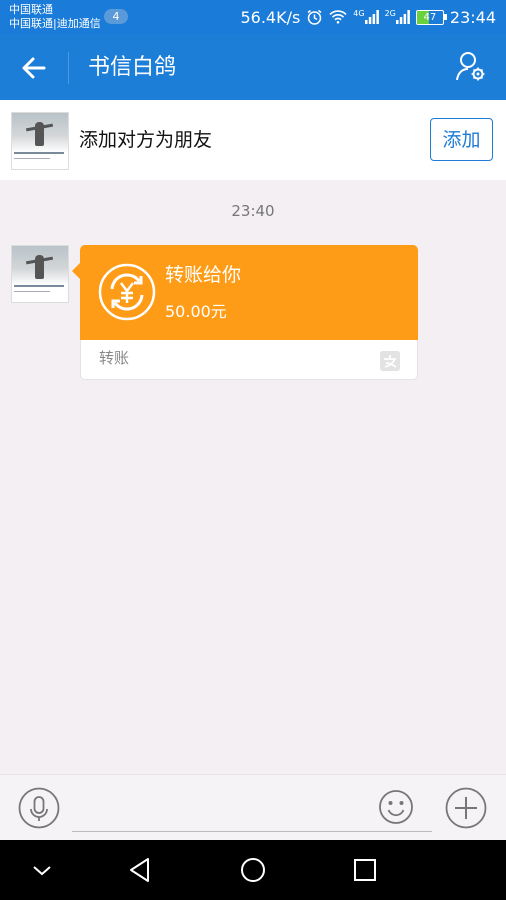 The width and height of the screenshot is (506, 900). What do you see at coordinates (253, 211) in the screenshot?
I see `message-timestamp: 23:40` at bounding box center [253, 211].